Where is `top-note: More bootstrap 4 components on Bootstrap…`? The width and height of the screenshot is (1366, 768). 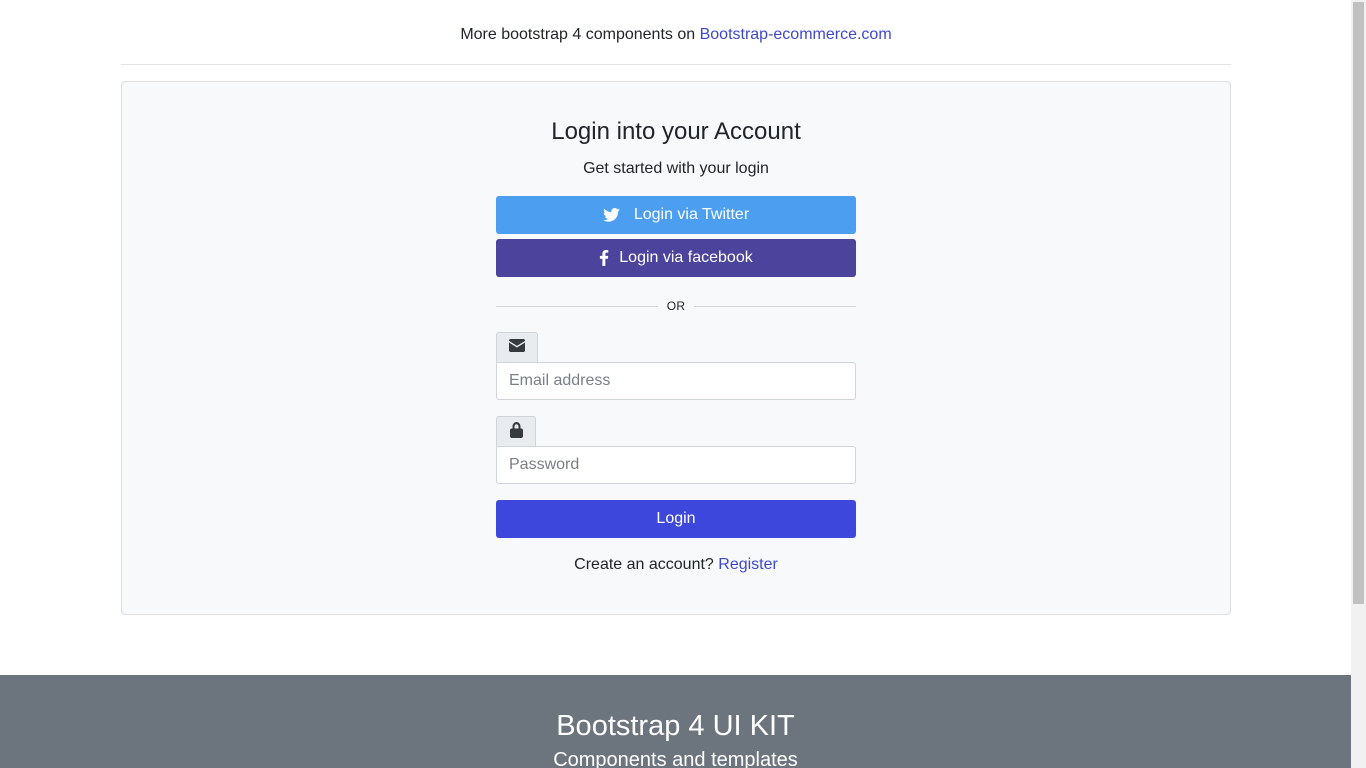
top-note: More bootstrap 4 components on Bootstrap… is located at coordinates (676, 35).